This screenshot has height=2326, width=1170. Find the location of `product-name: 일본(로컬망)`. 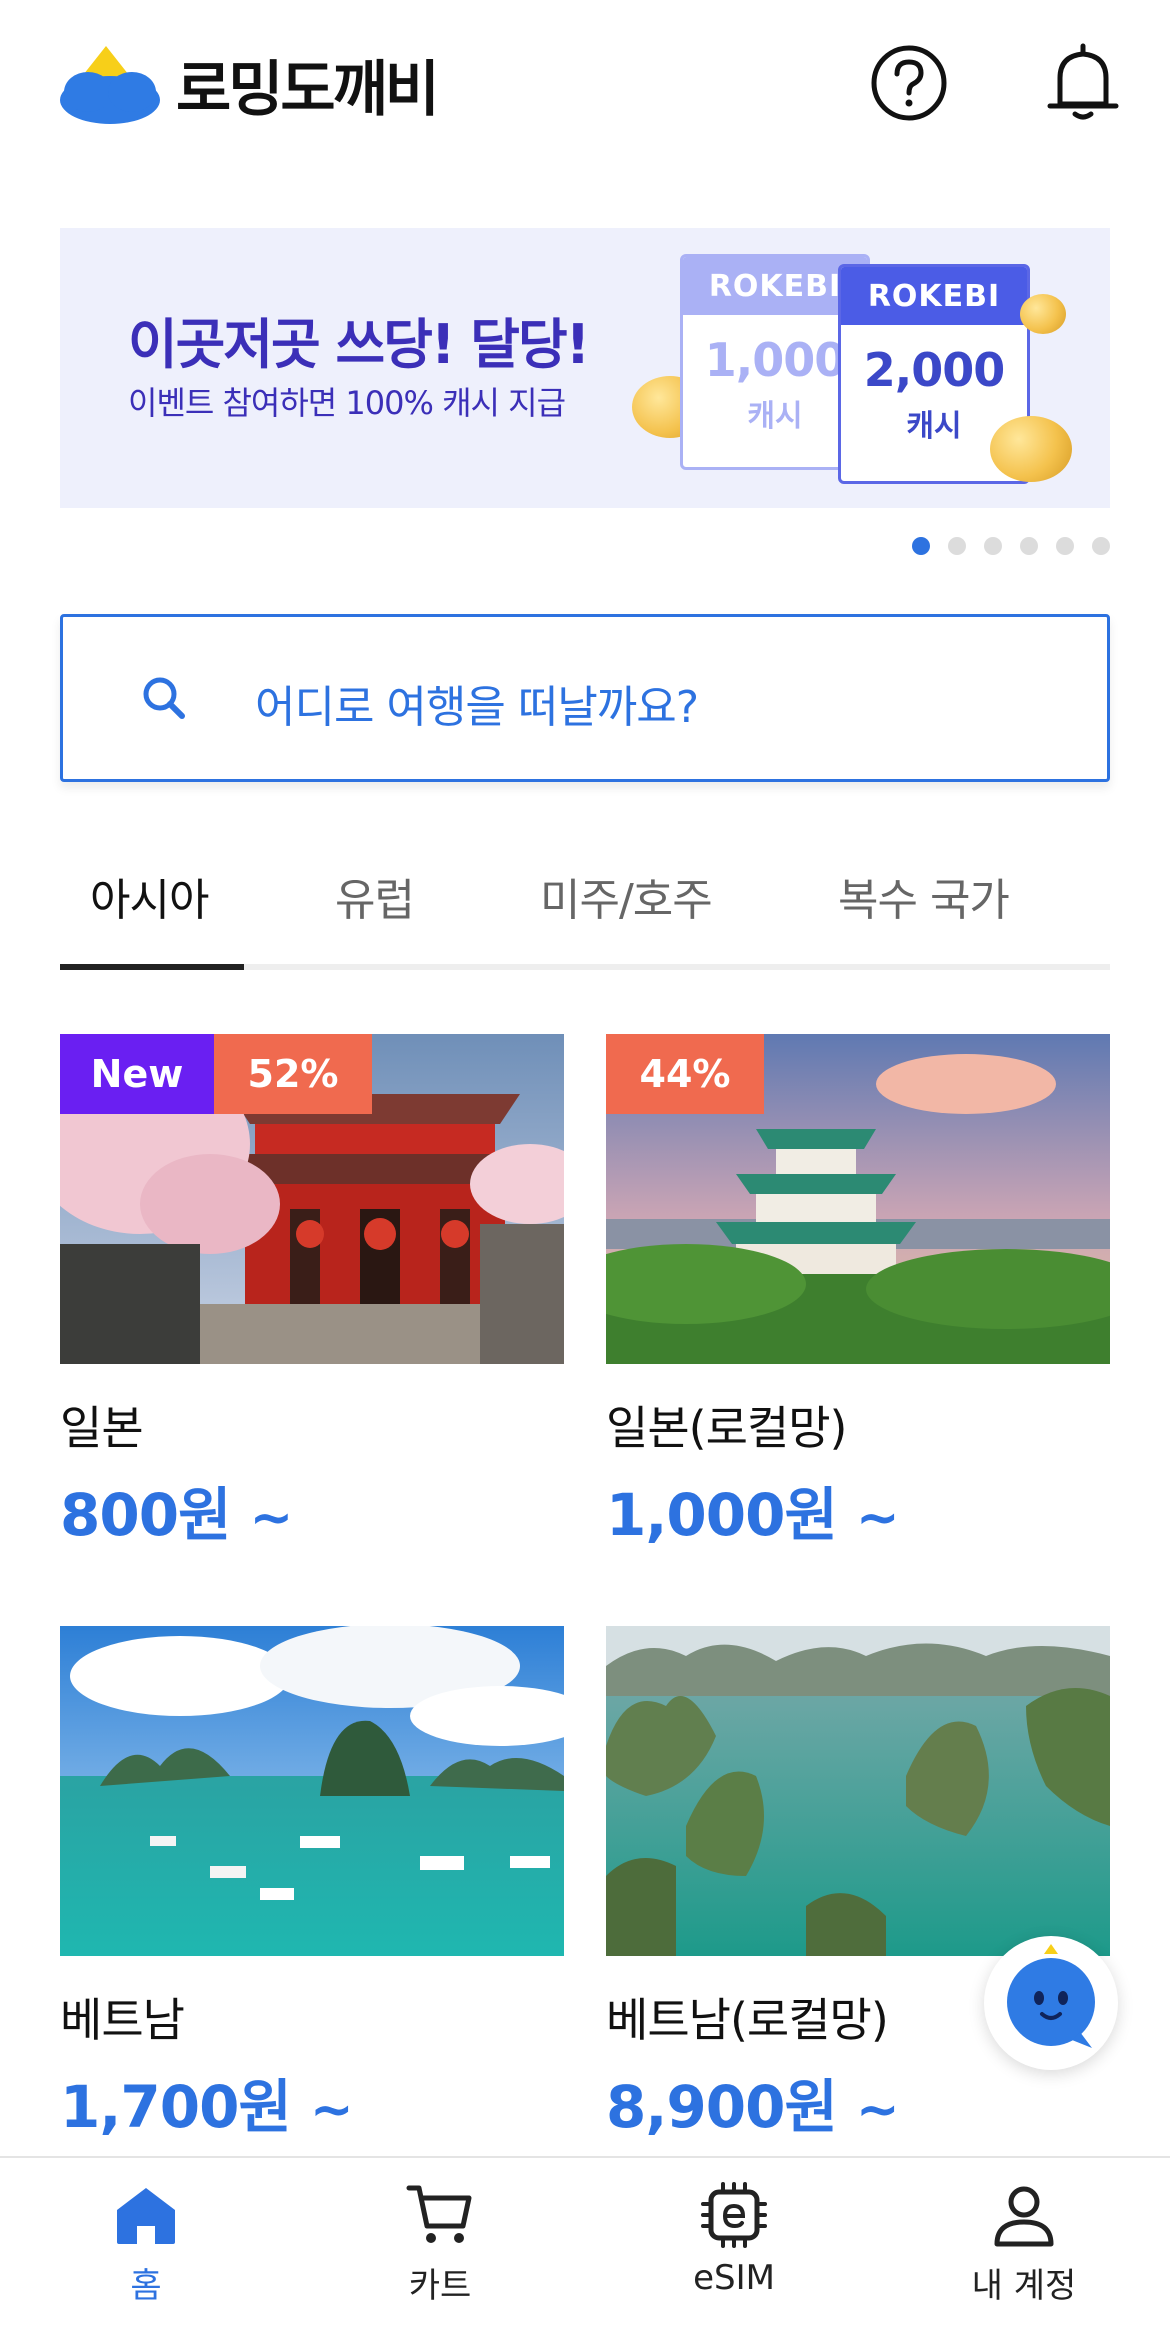

product-name: 일본(로컬망) is located at coordinates (727, 1428).